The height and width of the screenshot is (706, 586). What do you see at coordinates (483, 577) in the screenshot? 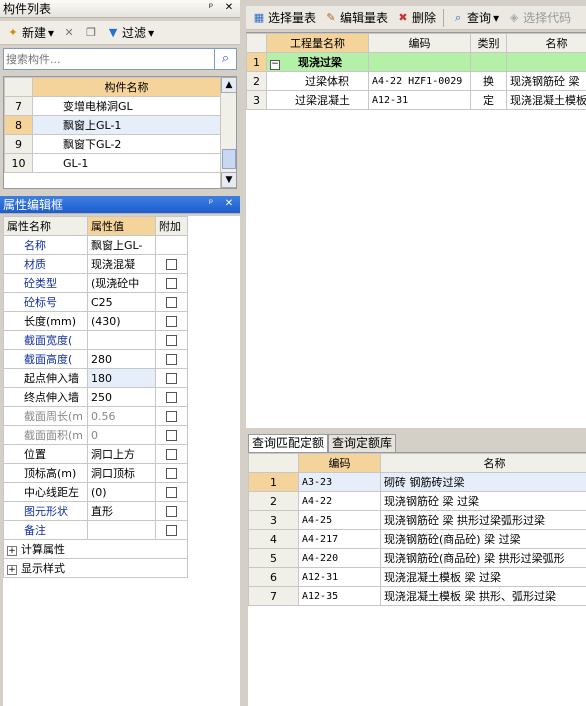
I see `quota-name: 现浇混凝土模板 梁 过梁` at bounding box center [483, 577].